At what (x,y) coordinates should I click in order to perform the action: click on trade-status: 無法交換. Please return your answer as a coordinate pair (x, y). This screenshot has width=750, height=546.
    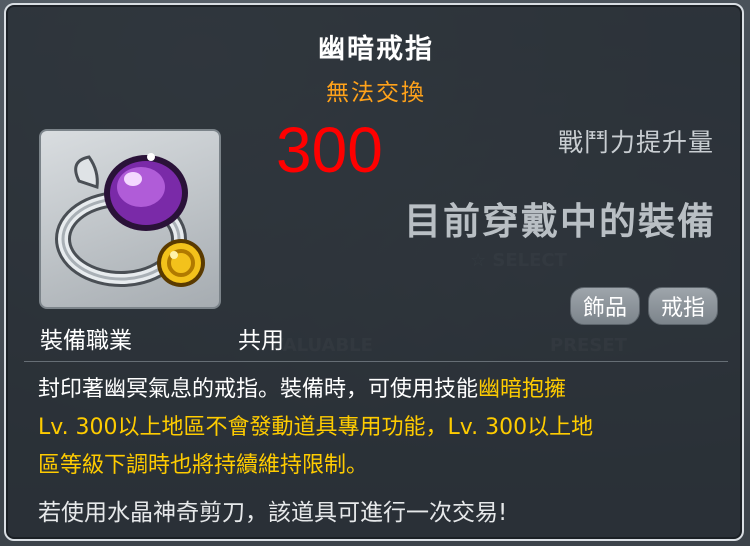
    Looking at the image, I should click on (376, 93).